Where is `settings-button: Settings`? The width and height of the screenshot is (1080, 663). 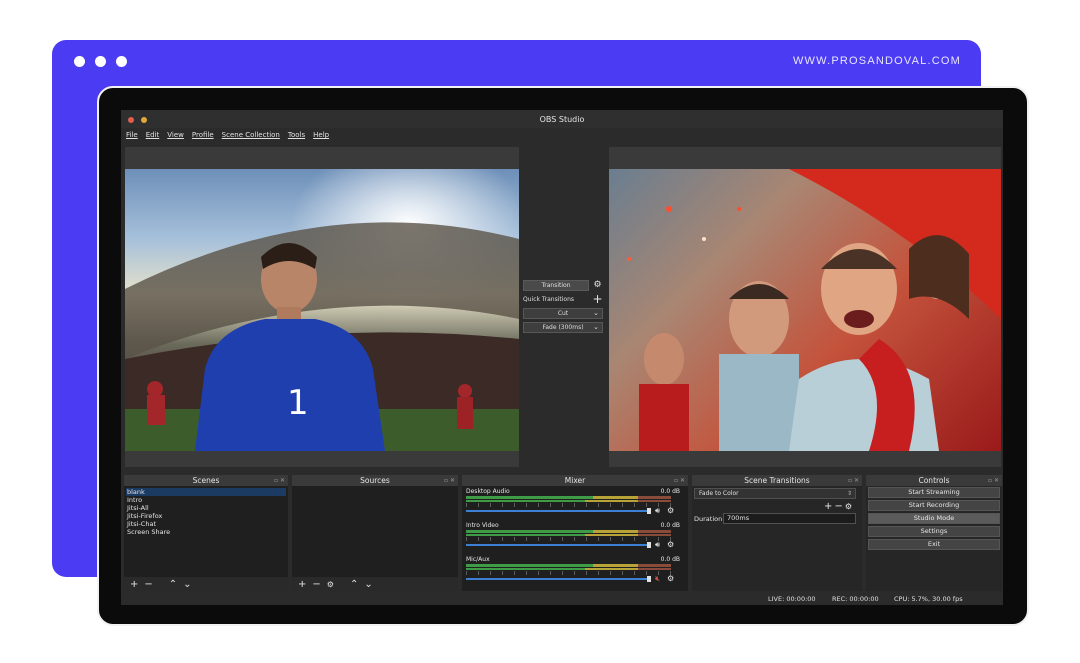 settings-button: Settings is located at coordinates (934, 531).